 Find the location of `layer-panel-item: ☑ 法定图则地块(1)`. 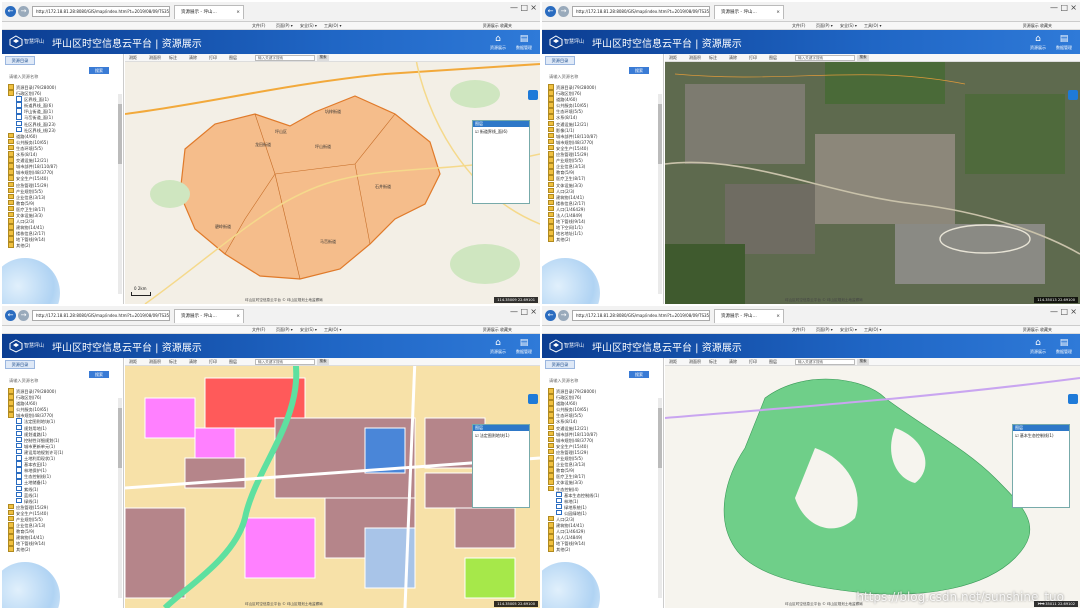

layer-panel-item: ☑ 法定图则地块(1) is located at coordinates (501, 436).